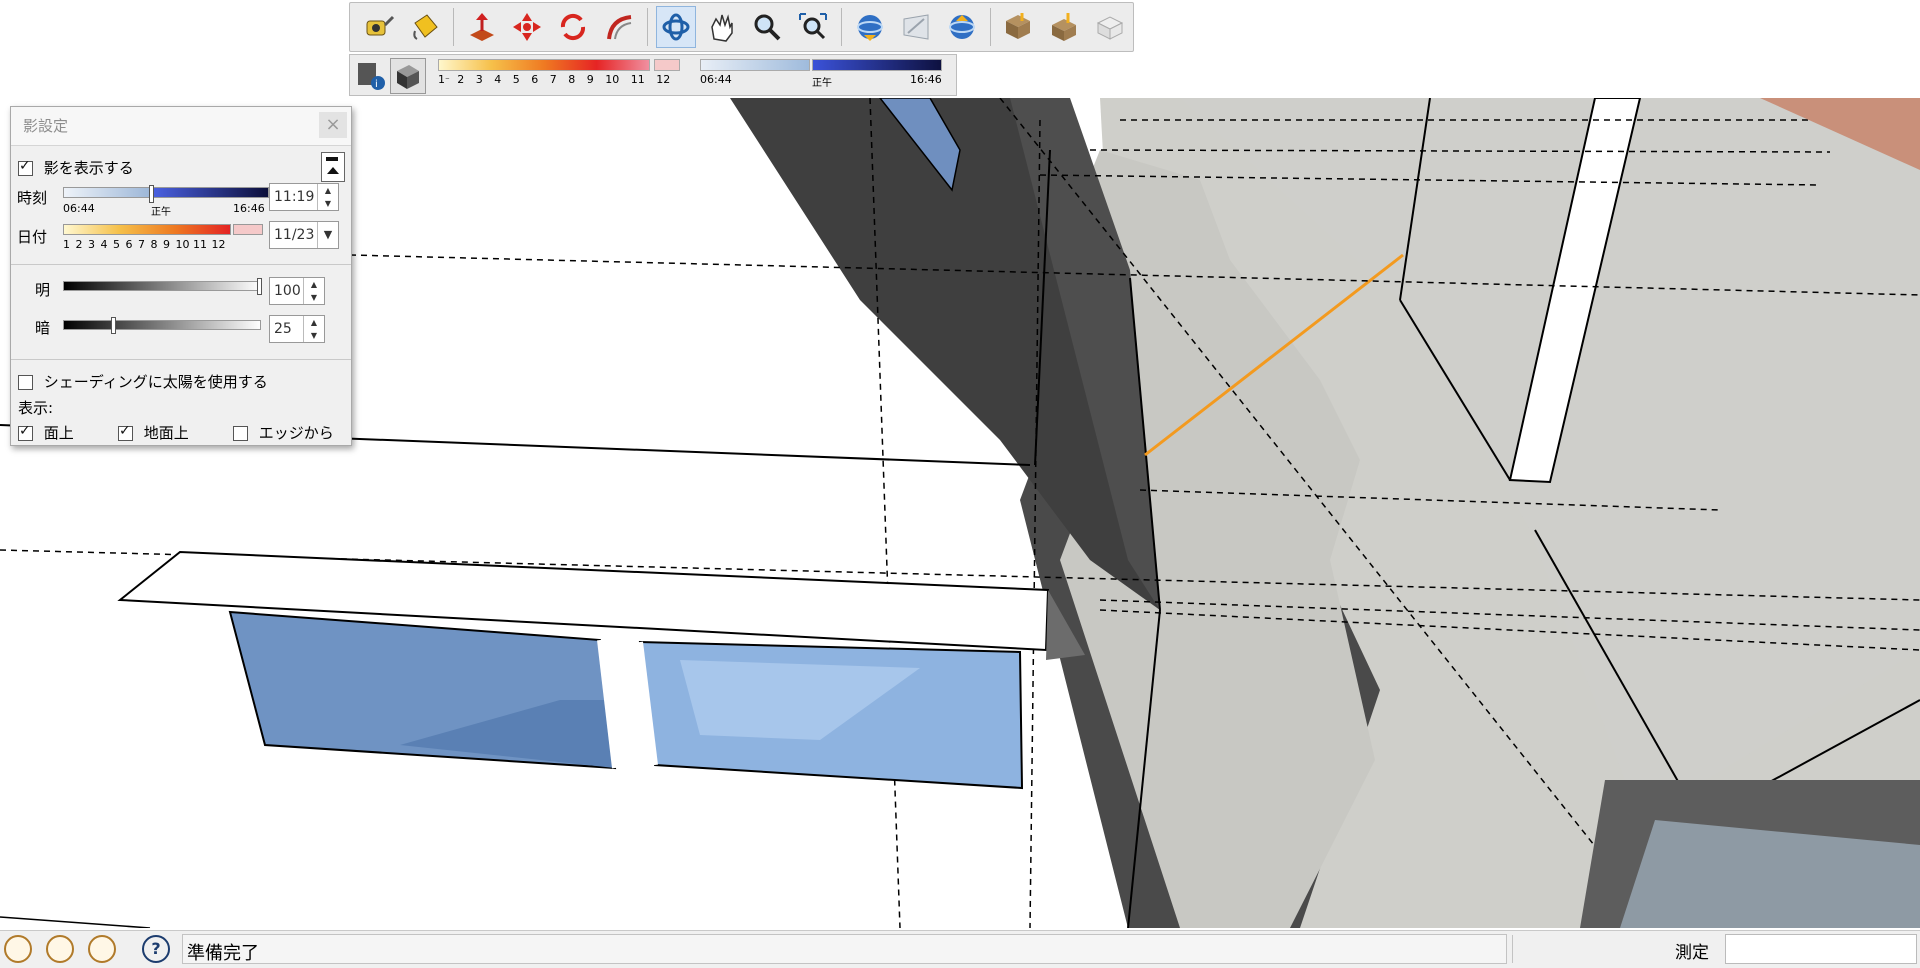 The height and width of the screenshot is (968, 1920). I want to click on light-input: 100 ▲ ▼, so click(297, 291).